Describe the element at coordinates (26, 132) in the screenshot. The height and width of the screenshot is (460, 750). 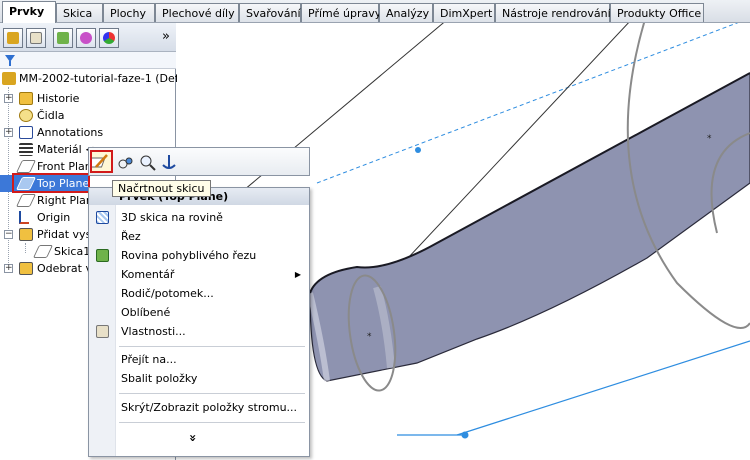
I see `annotations-icon` at that location.